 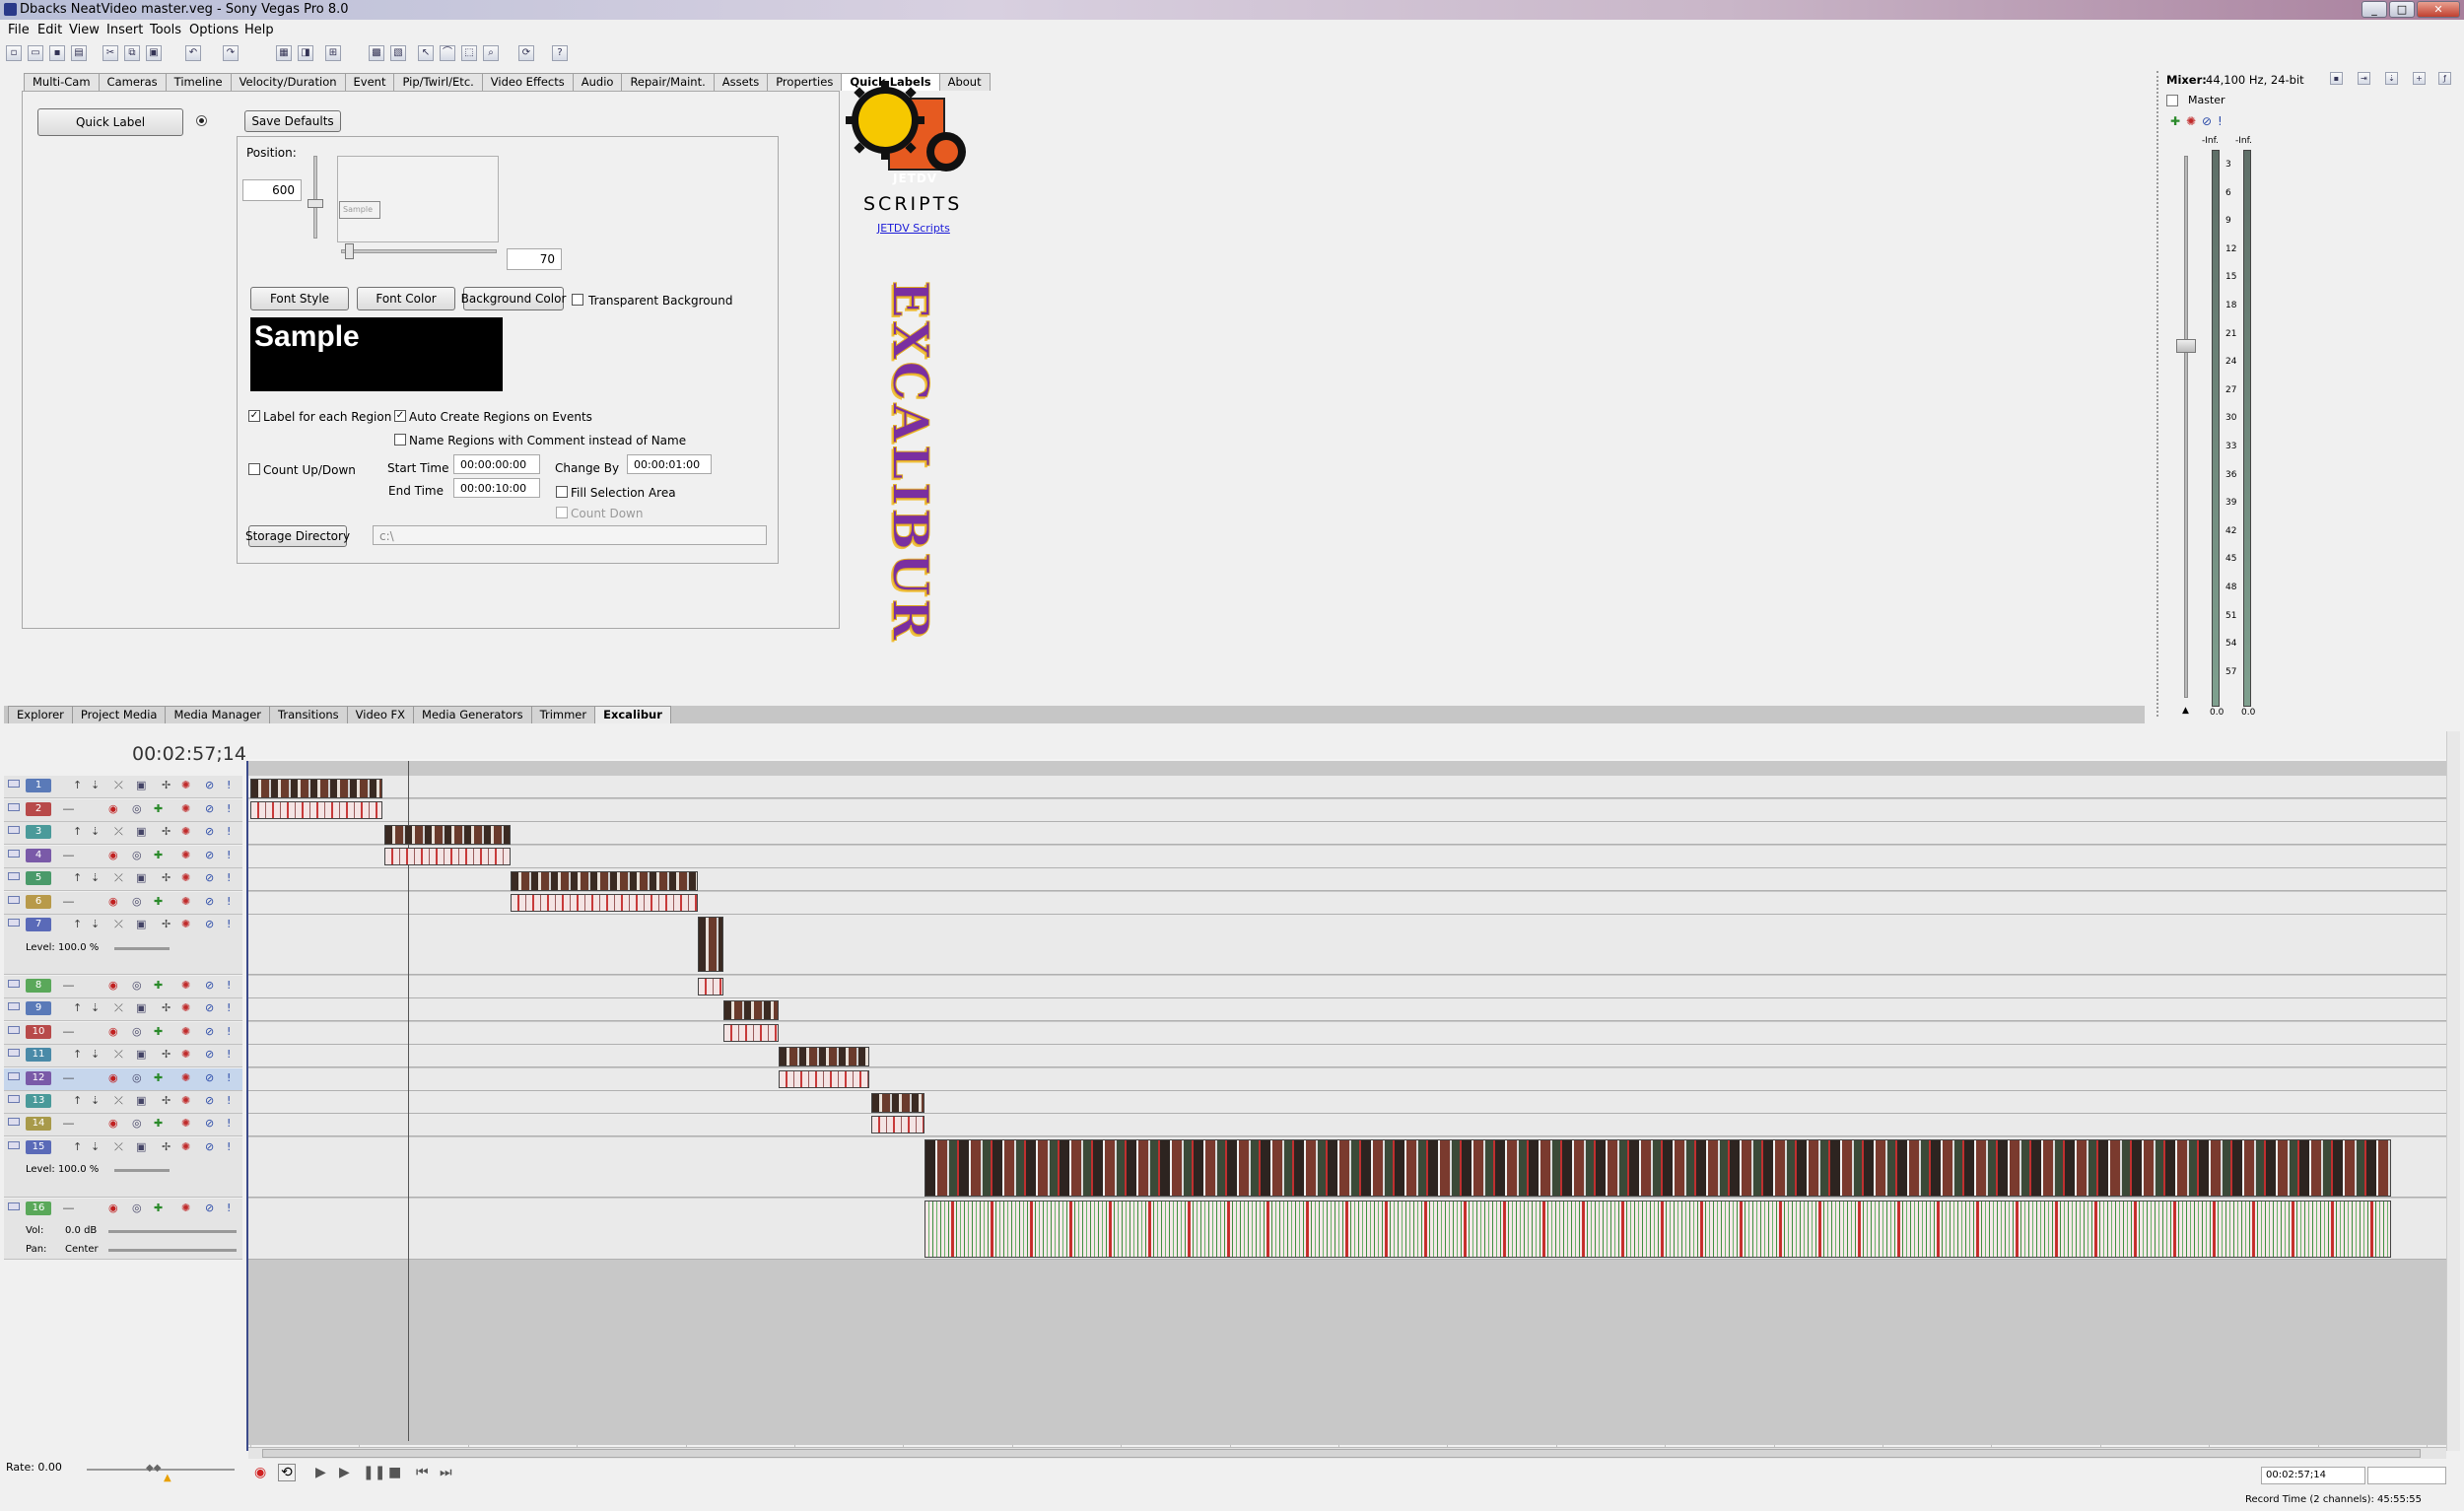 I want to click on start-time-input: 00:00:00:00, so click(x=496, y=464).